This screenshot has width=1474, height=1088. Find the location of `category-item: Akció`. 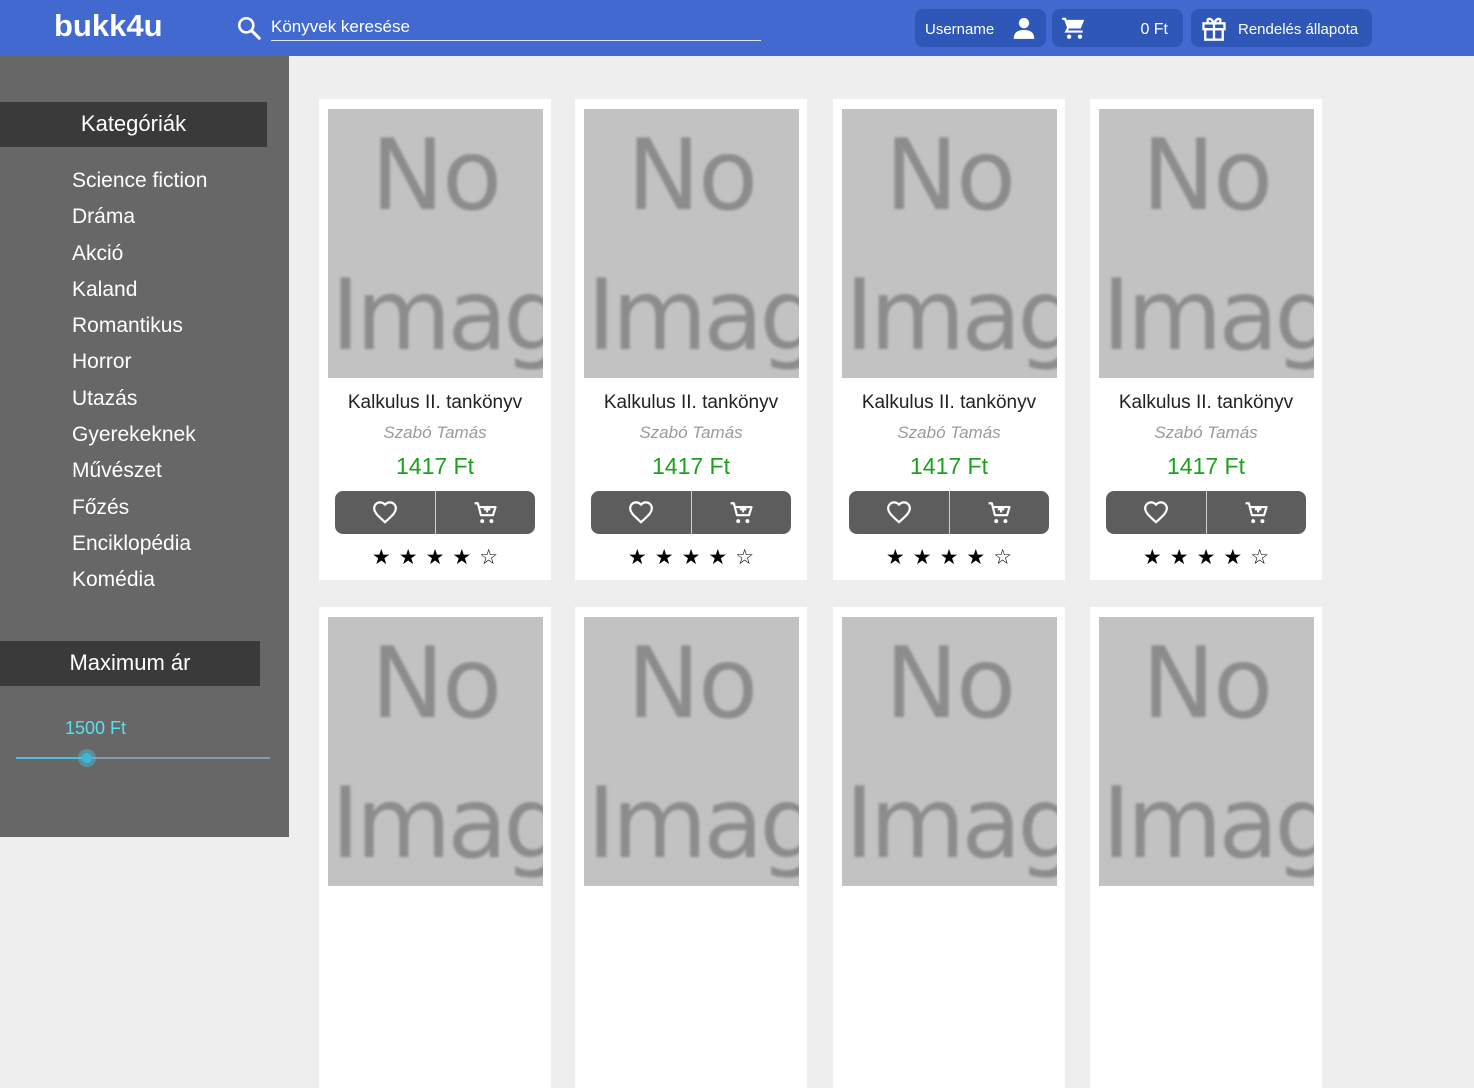

category-item: Akció is located at coordinates (139, 260).